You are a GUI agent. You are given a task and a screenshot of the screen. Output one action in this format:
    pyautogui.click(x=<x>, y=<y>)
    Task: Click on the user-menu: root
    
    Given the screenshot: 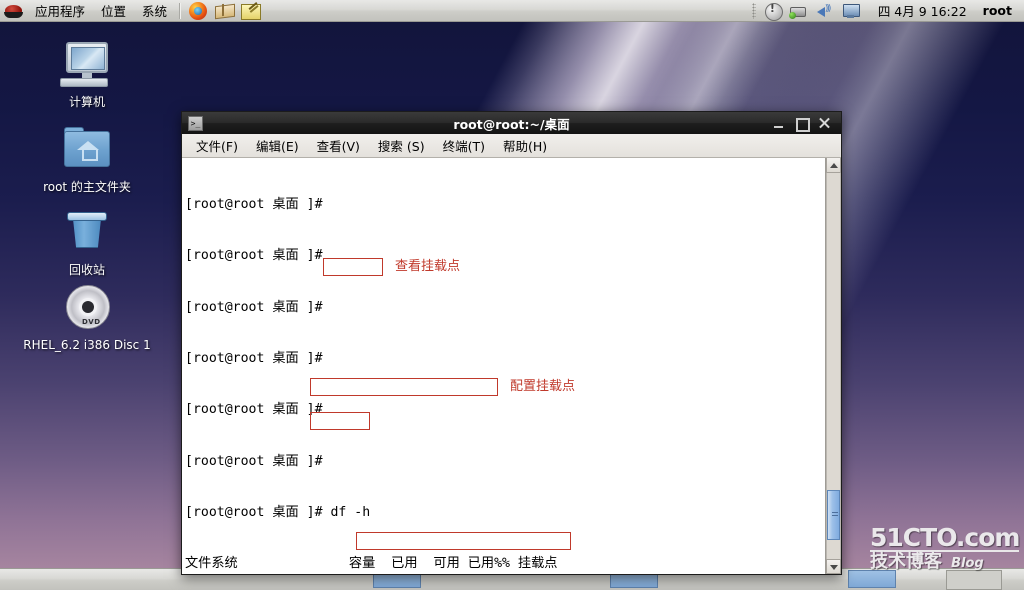 What is the action you would take?
    pyautogui.click(x=997, y=10)
    